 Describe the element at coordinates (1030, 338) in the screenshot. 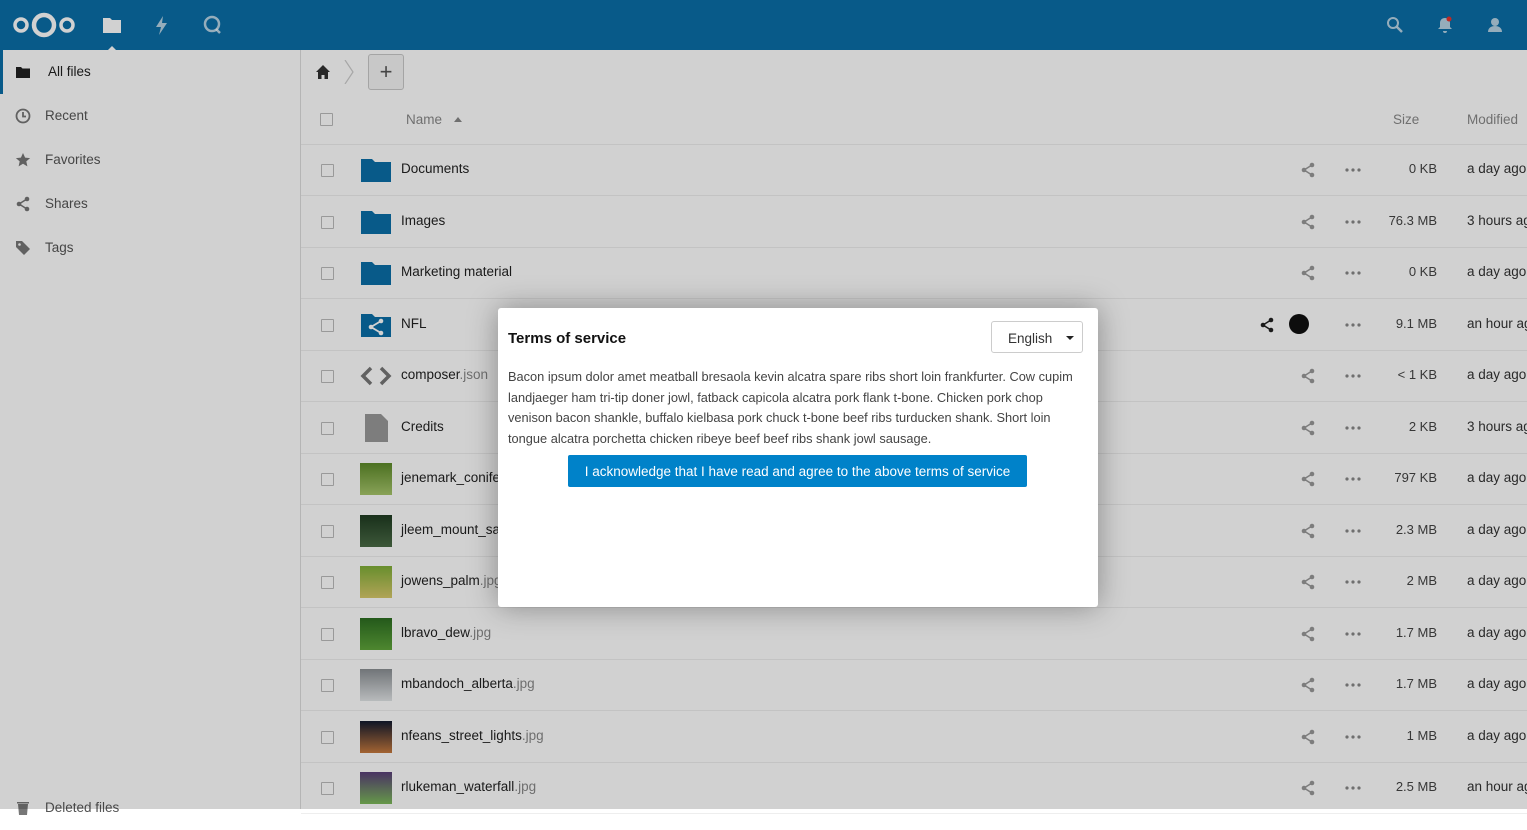

I see `language-select-value: English` at that location.